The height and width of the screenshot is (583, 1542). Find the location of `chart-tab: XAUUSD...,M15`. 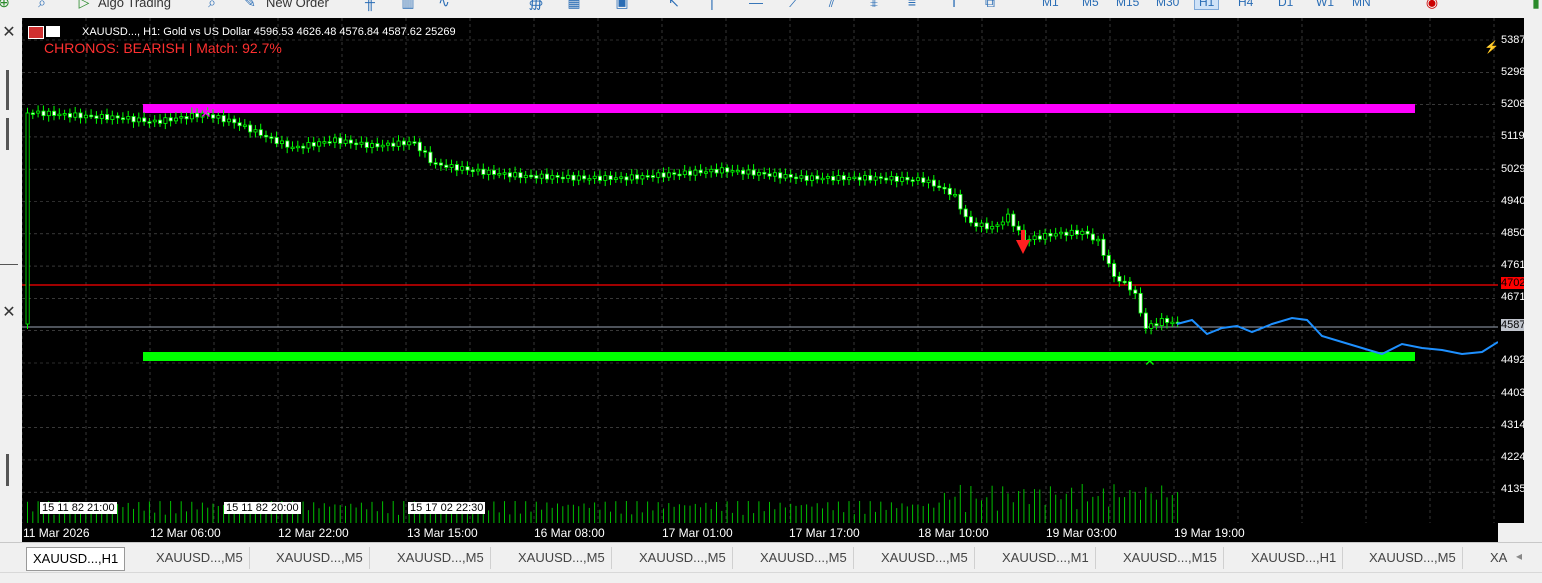

chart-tab: XAUUSD...,M15 is located at coordinates (1170, 558).